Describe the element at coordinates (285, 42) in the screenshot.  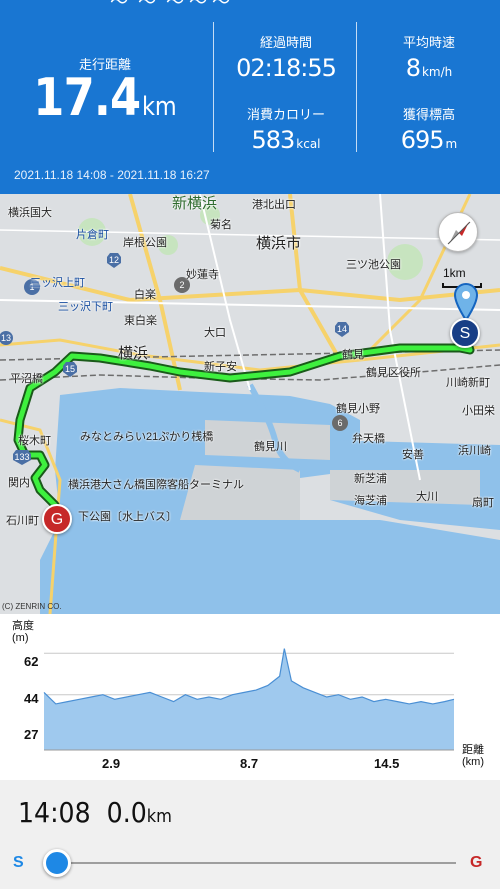
I see `elapsed-time-label: 経過時間` at that location.